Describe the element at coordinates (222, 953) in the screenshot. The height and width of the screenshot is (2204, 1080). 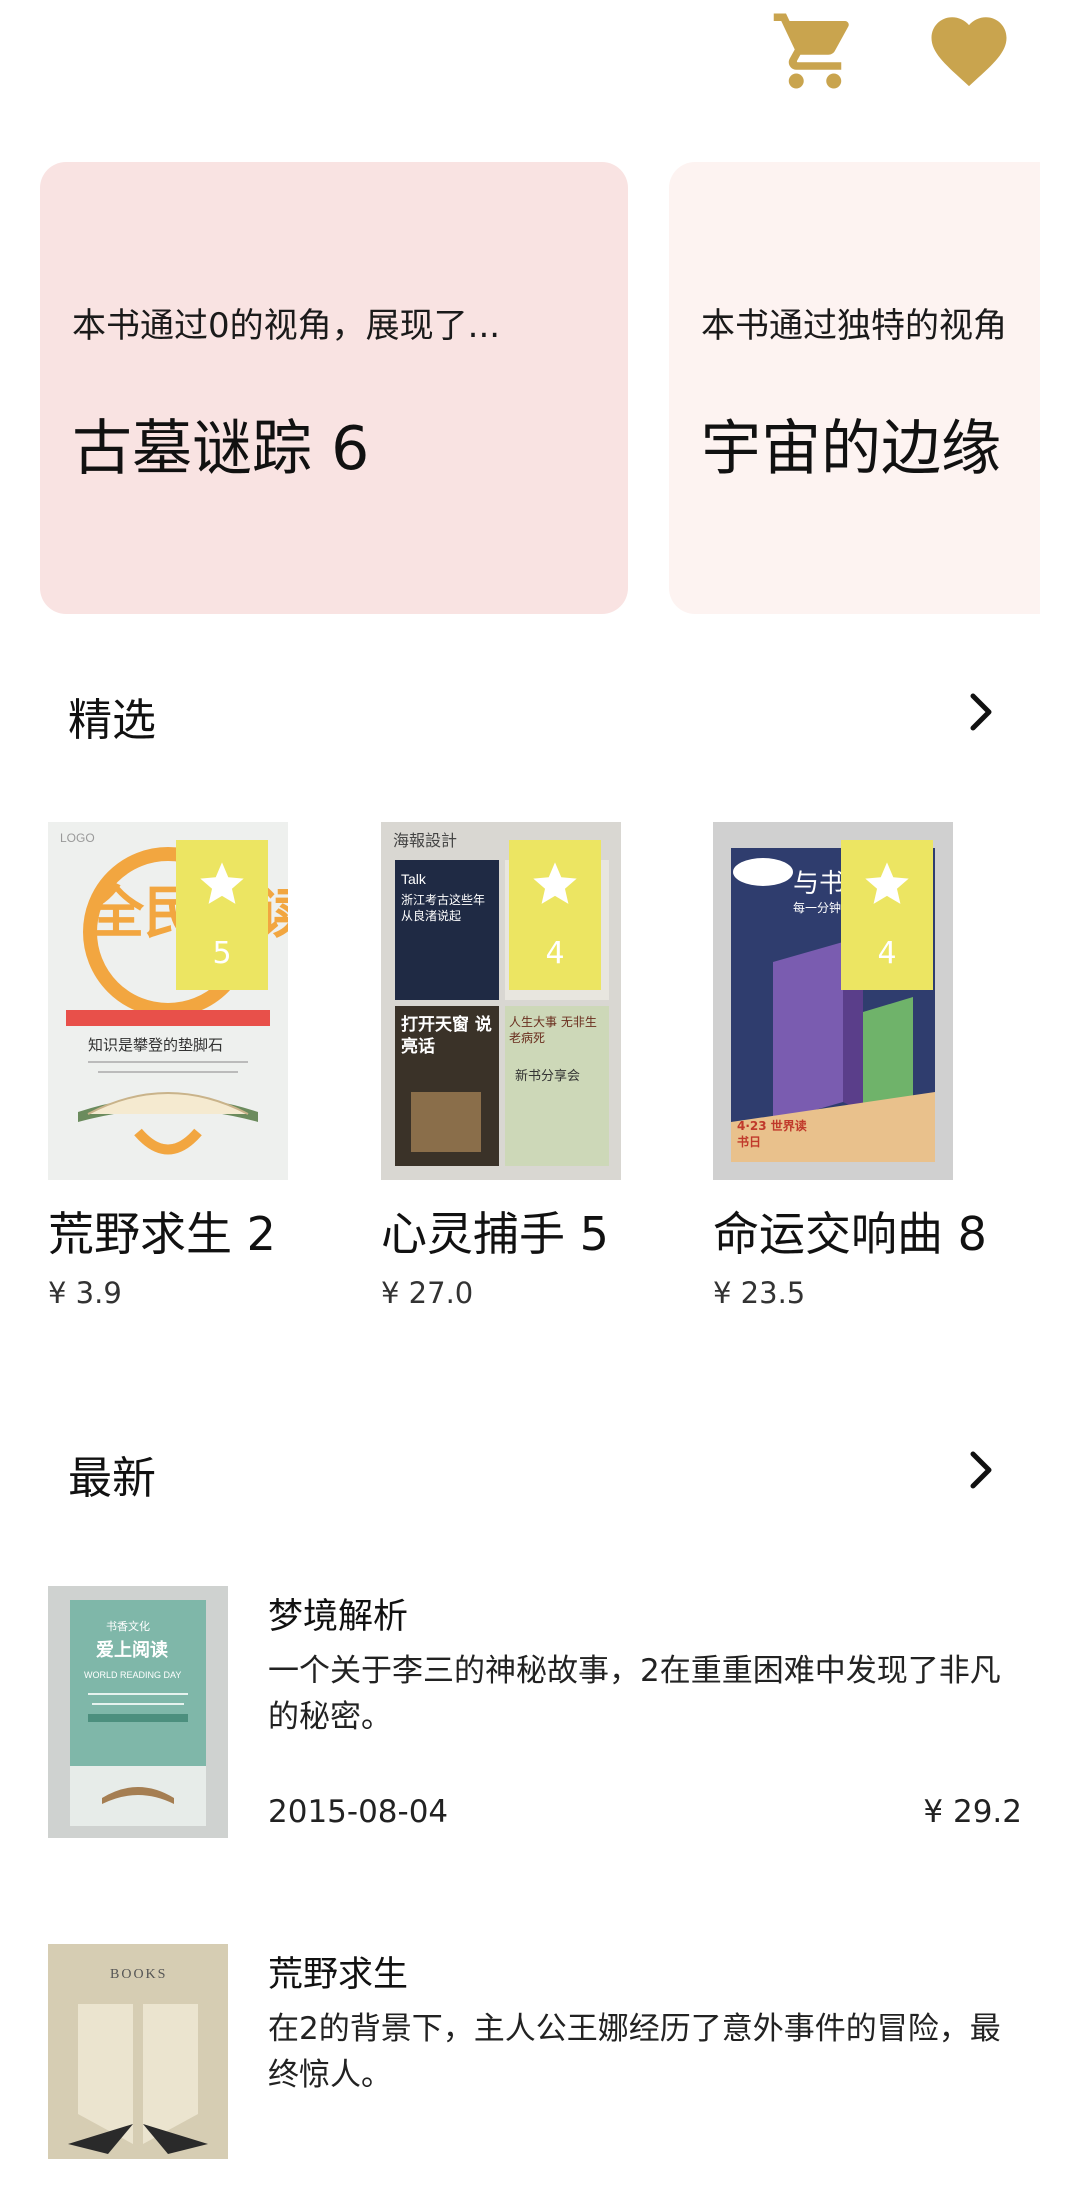
I see `rating-value: 5` at that location.